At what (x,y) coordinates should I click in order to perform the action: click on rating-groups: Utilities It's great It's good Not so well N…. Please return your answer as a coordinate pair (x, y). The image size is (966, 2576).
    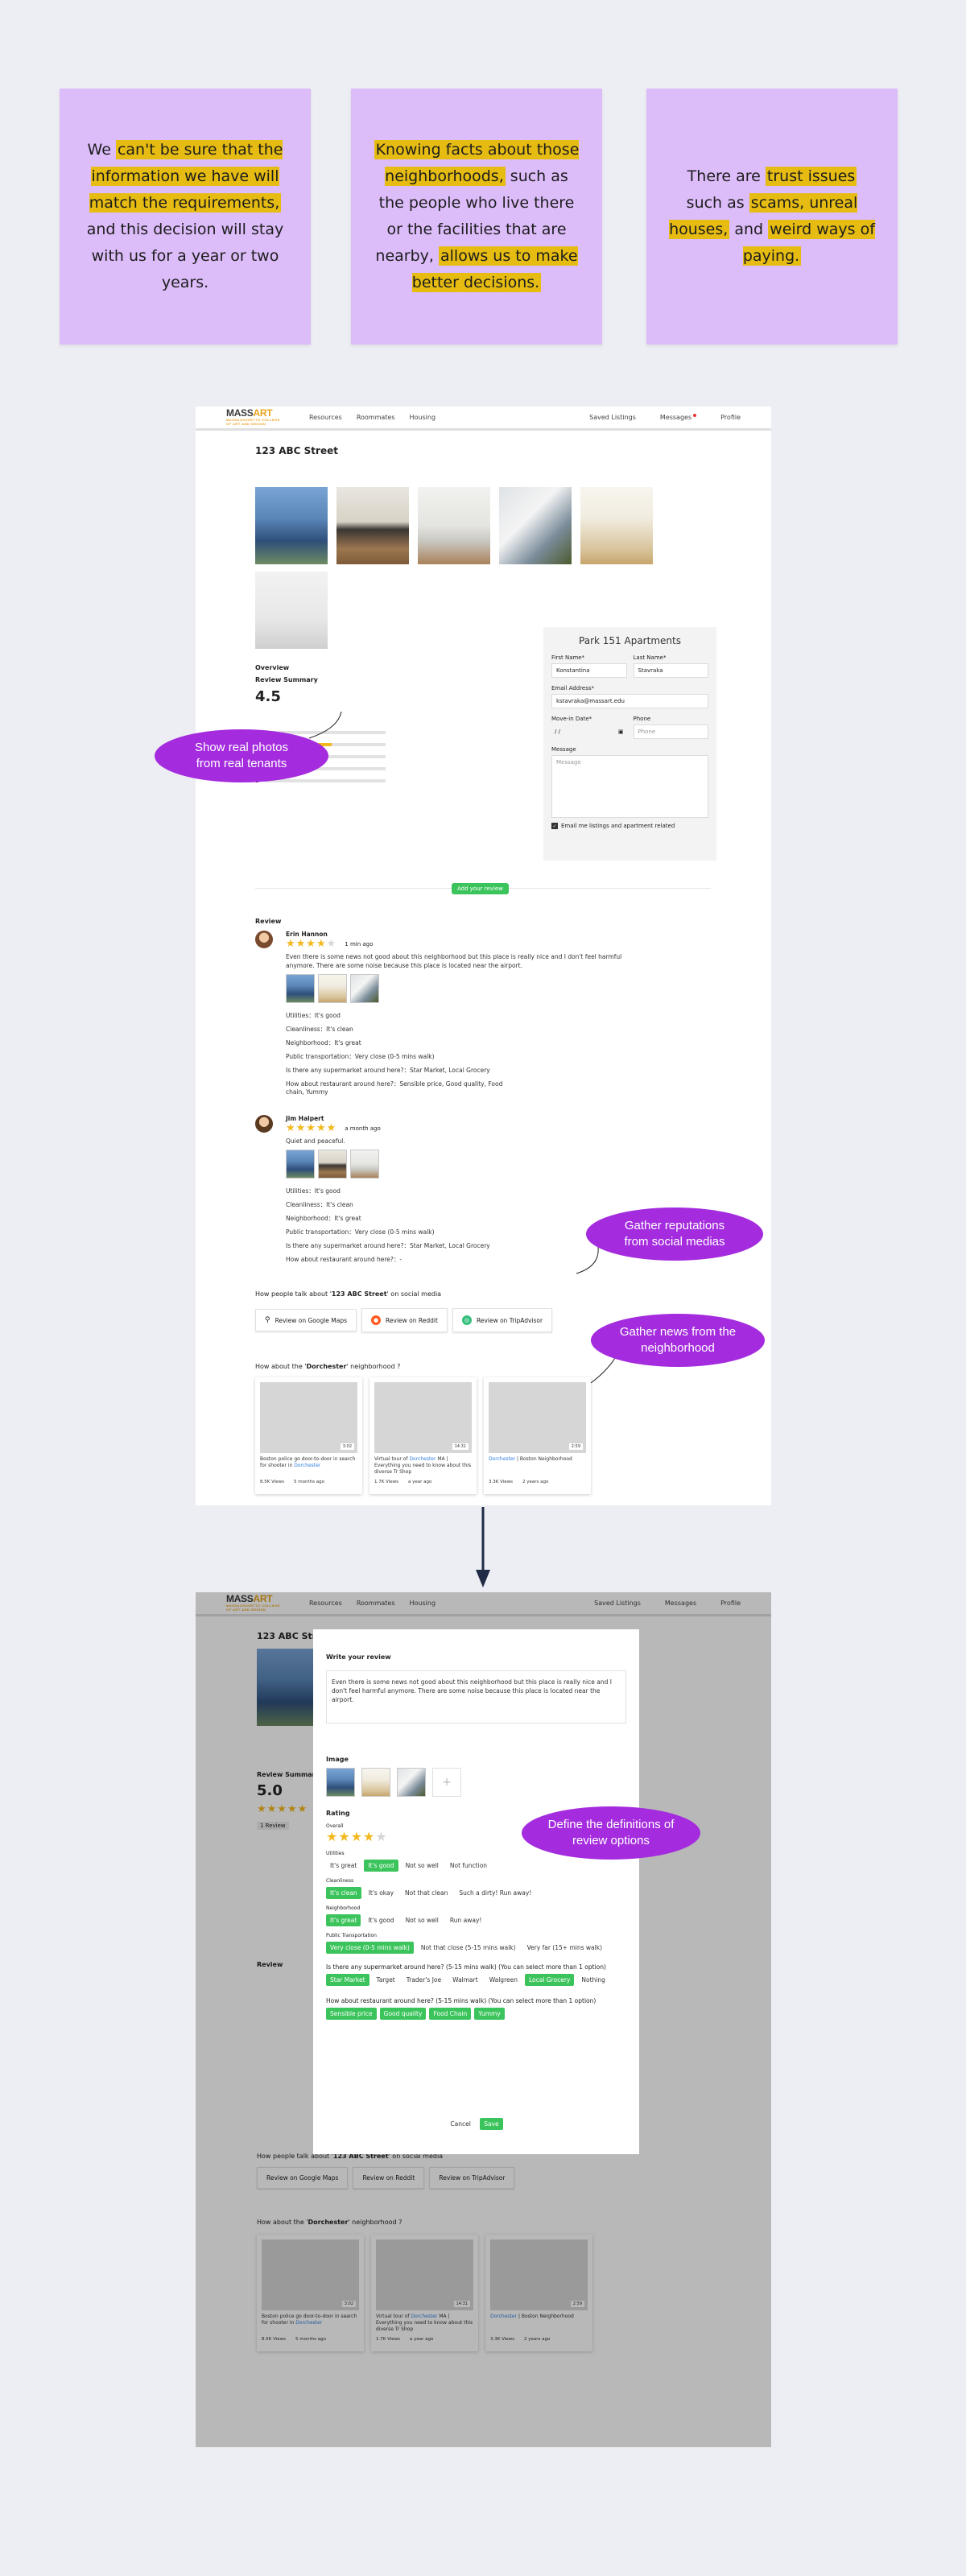
    Looking at the image, I should click on (476, 1902).